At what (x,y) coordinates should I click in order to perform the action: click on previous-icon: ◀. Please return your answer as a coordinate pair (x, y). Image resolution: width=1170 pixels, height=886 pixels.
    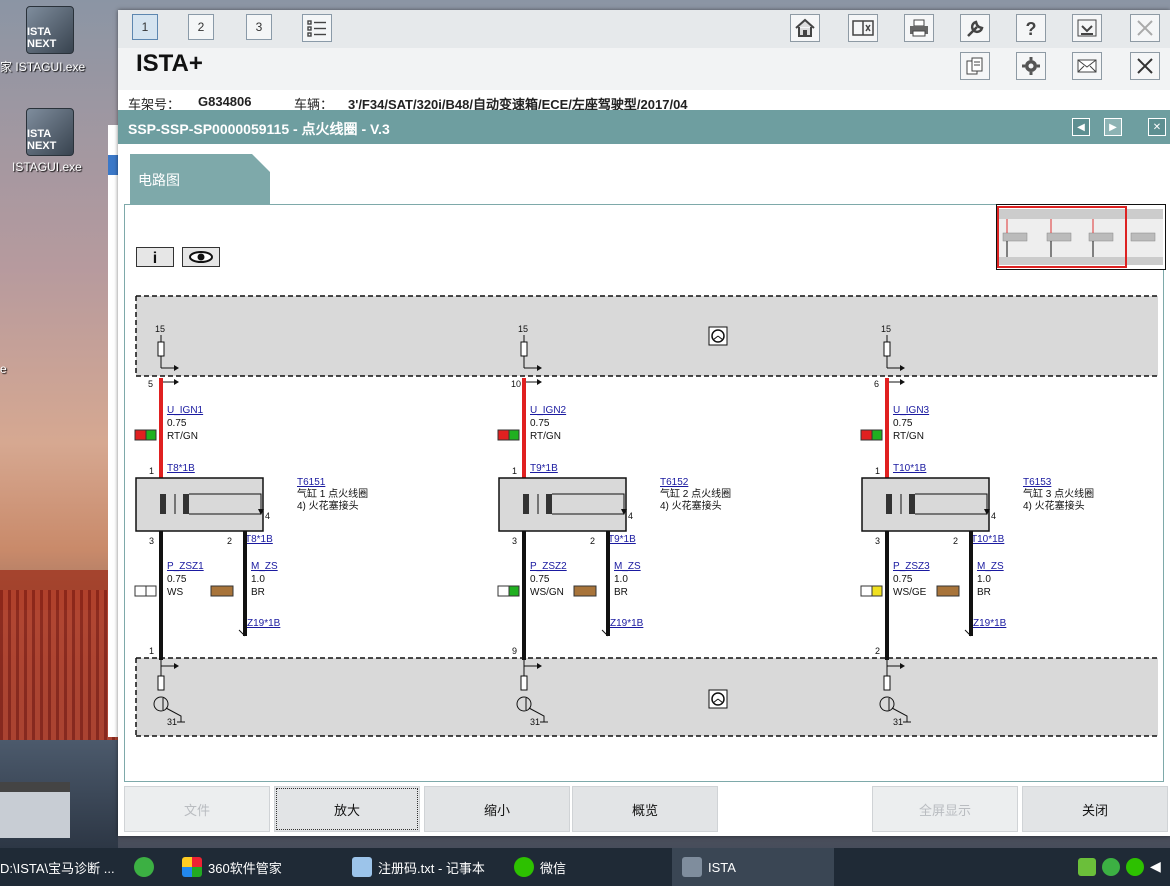
    Looking at the image, I should click on (1081, 127).